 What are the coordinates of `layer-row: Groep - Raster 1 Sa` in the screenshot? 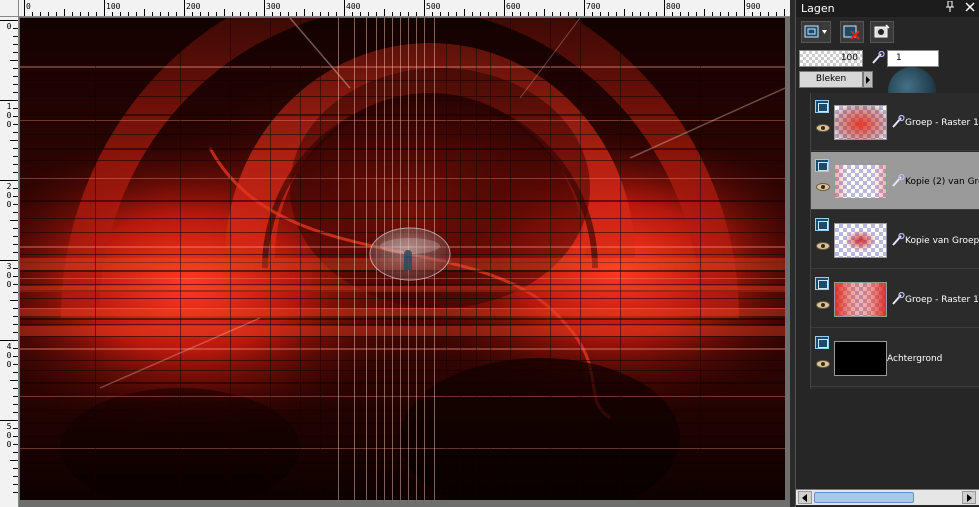 It's located at (895, 299).